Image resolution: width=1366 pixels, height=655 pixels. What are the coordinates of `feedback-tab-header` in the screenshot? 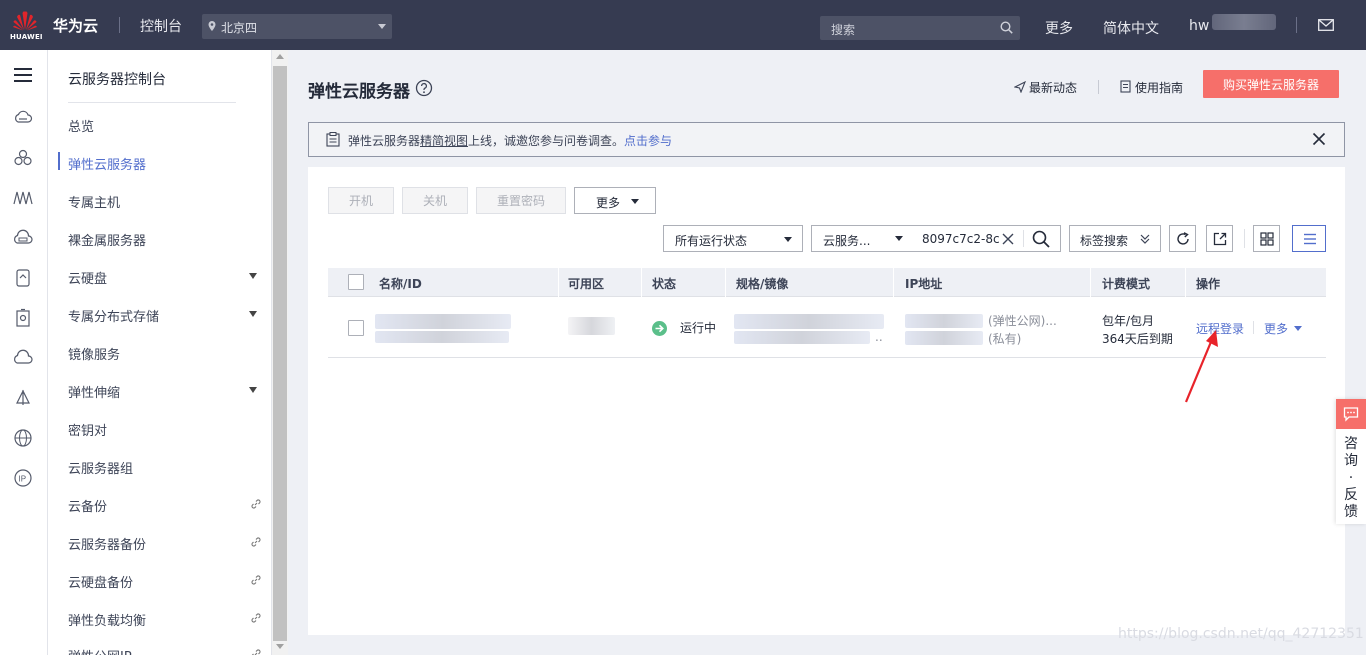 It's located at (1351, 414).